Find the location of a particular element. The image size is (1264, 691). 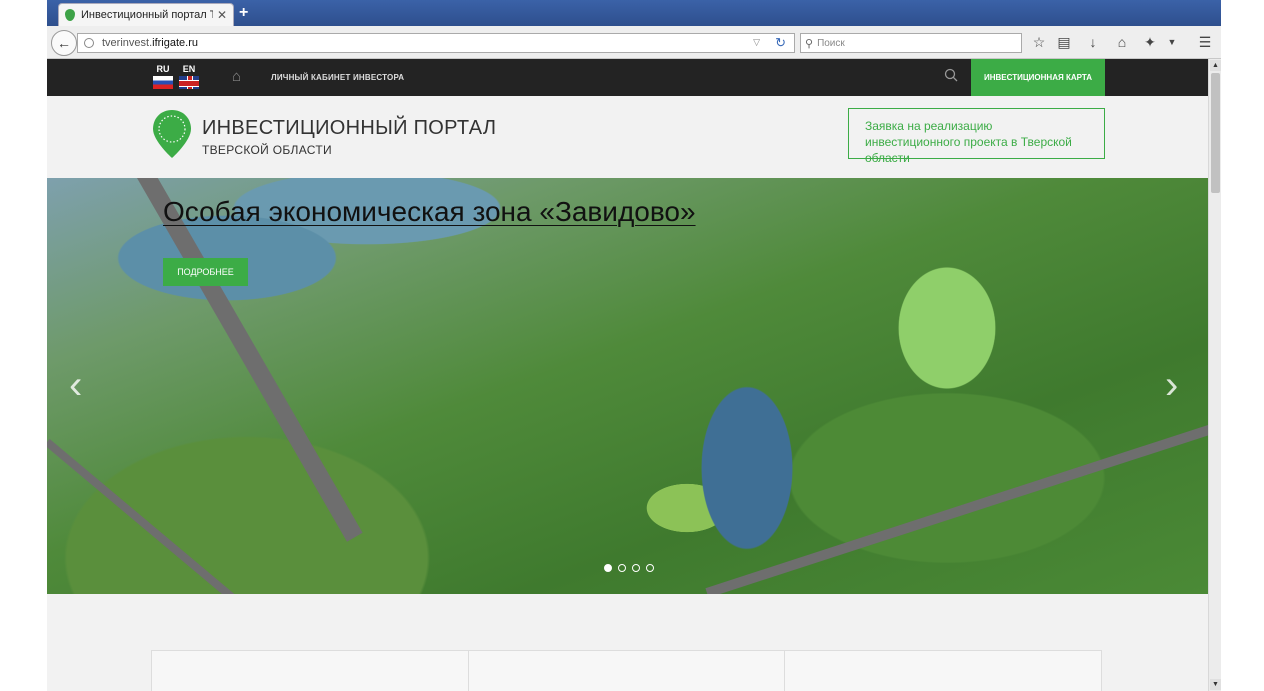

scroll-up-icon: ▲ is located at coordinates (1215, 65).